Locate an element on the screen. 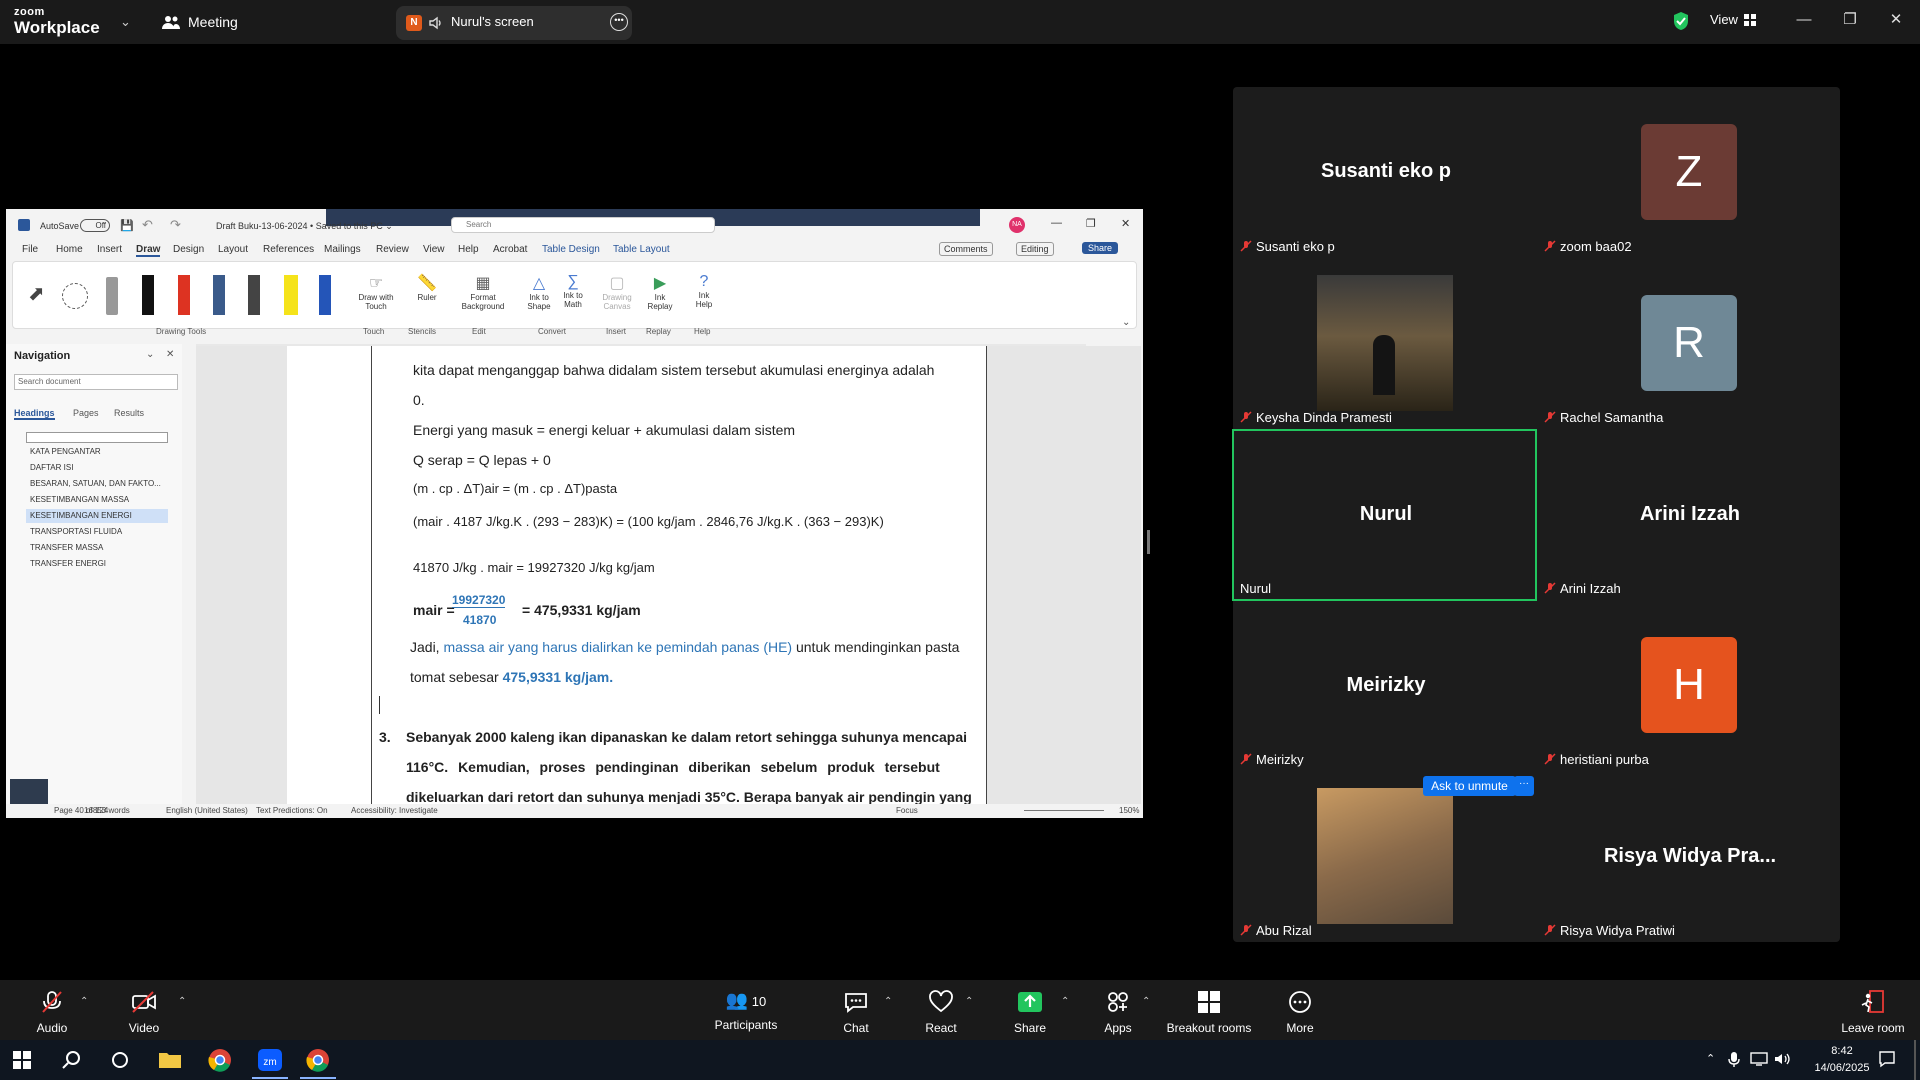 The width and height of the screenshot is (1920, 1080). tab-file: File is located at coordinates (30, 249).